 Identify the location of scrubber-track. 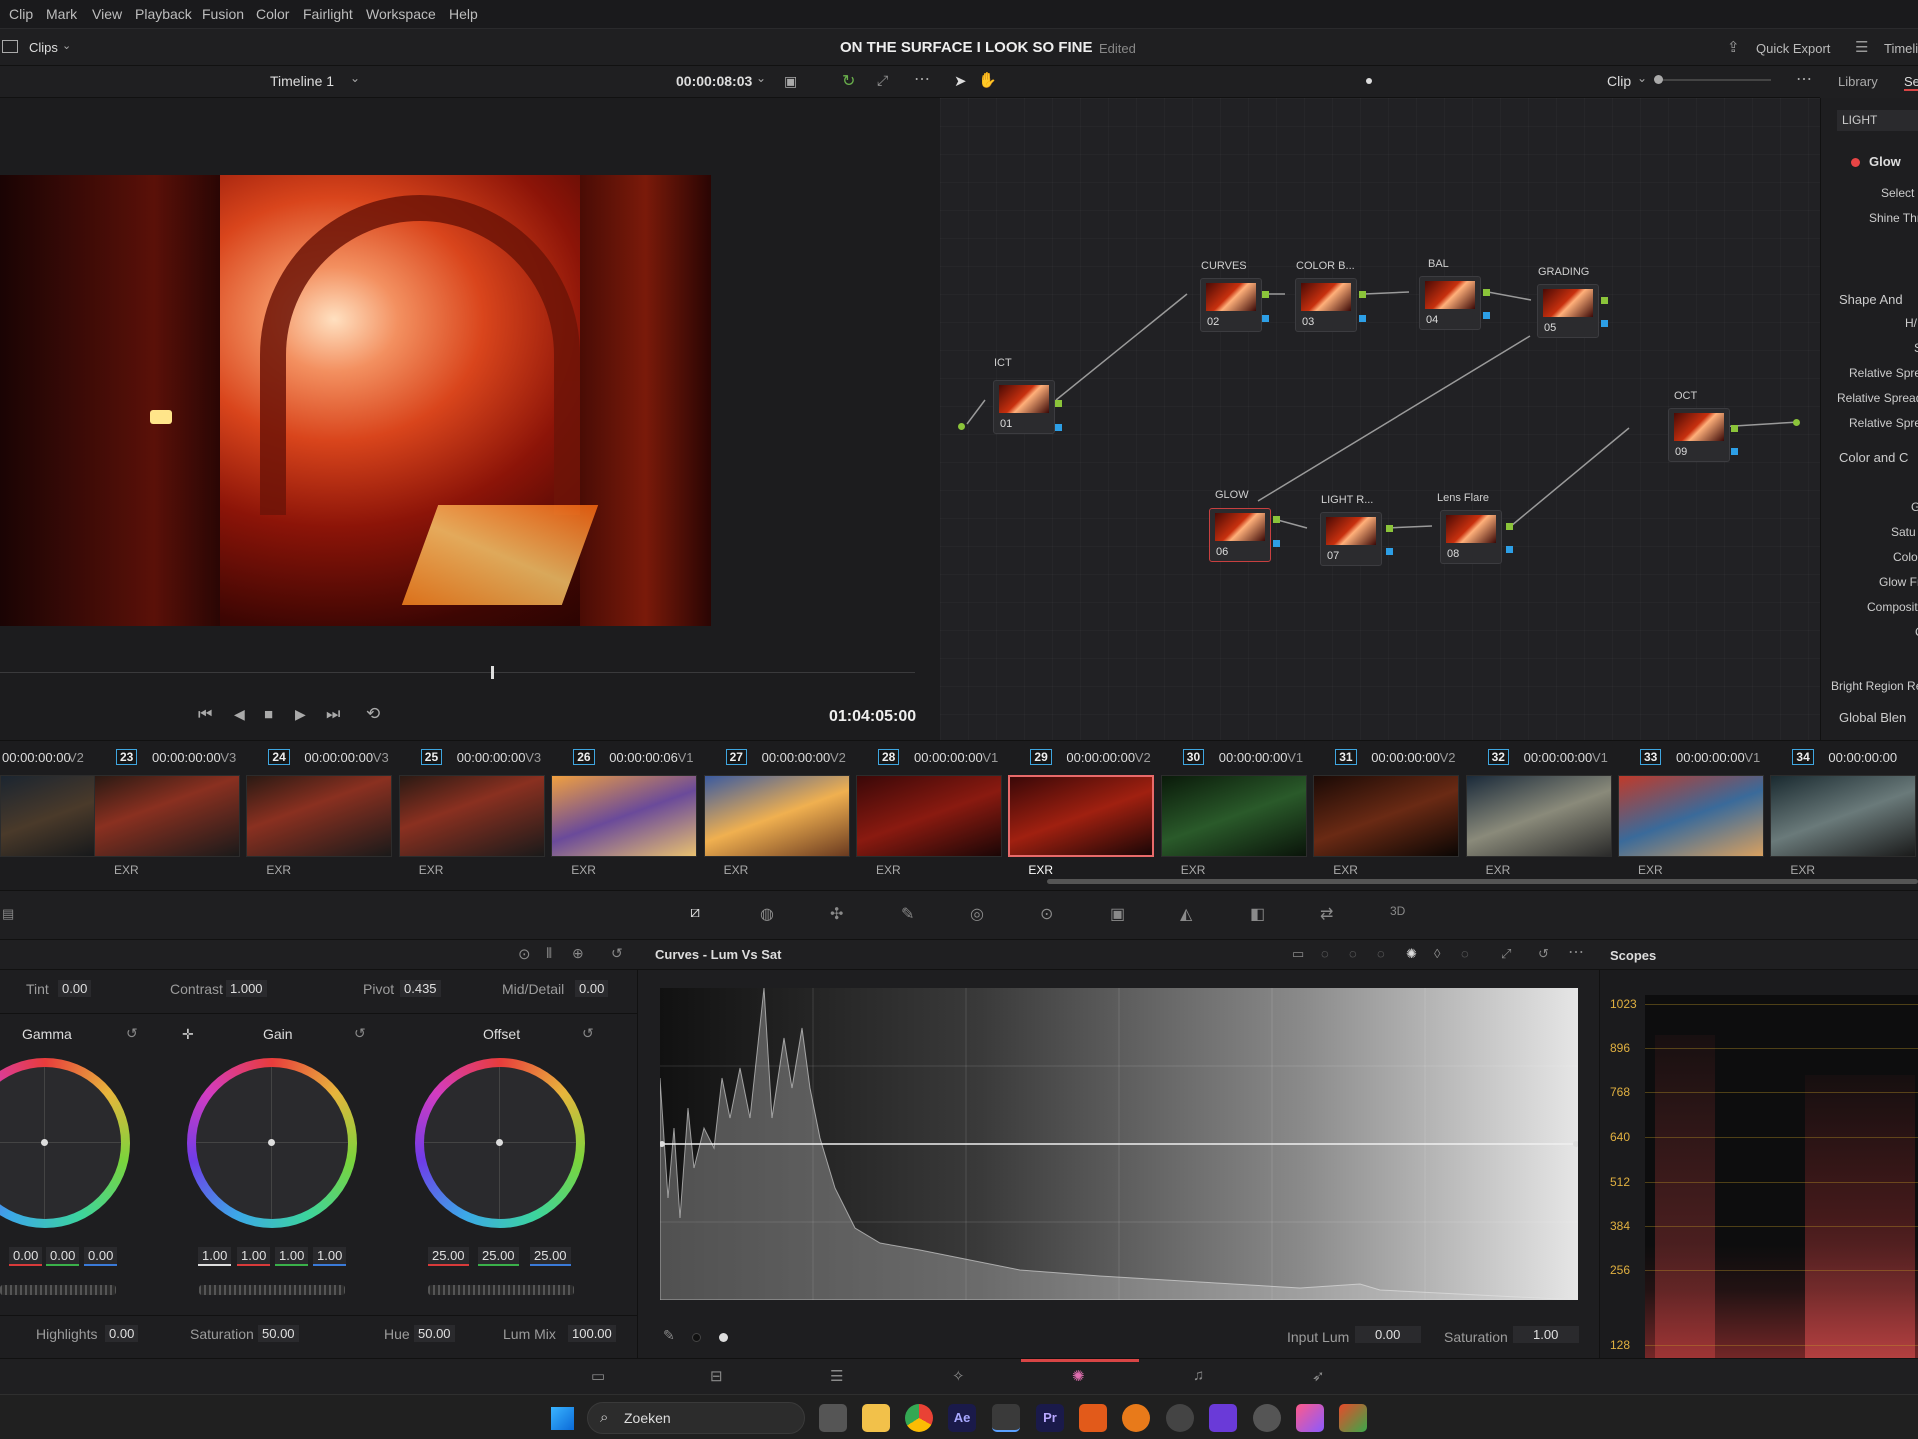
(457, 672).